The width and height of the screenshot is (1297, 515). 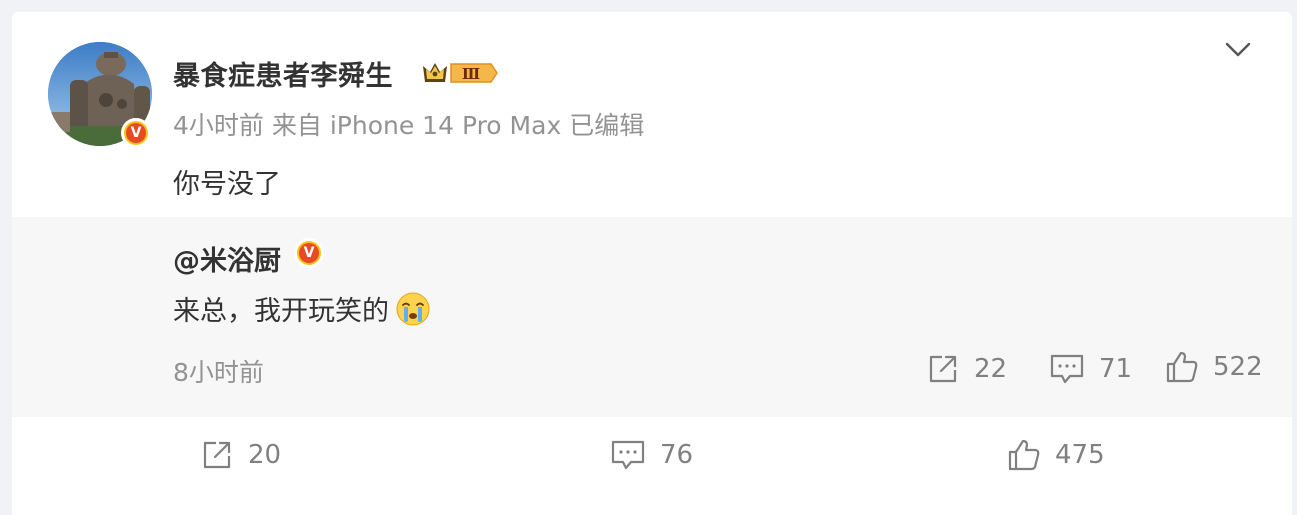 I want to click on quoted-comment-count: 71, so click(x=1116, y=369).